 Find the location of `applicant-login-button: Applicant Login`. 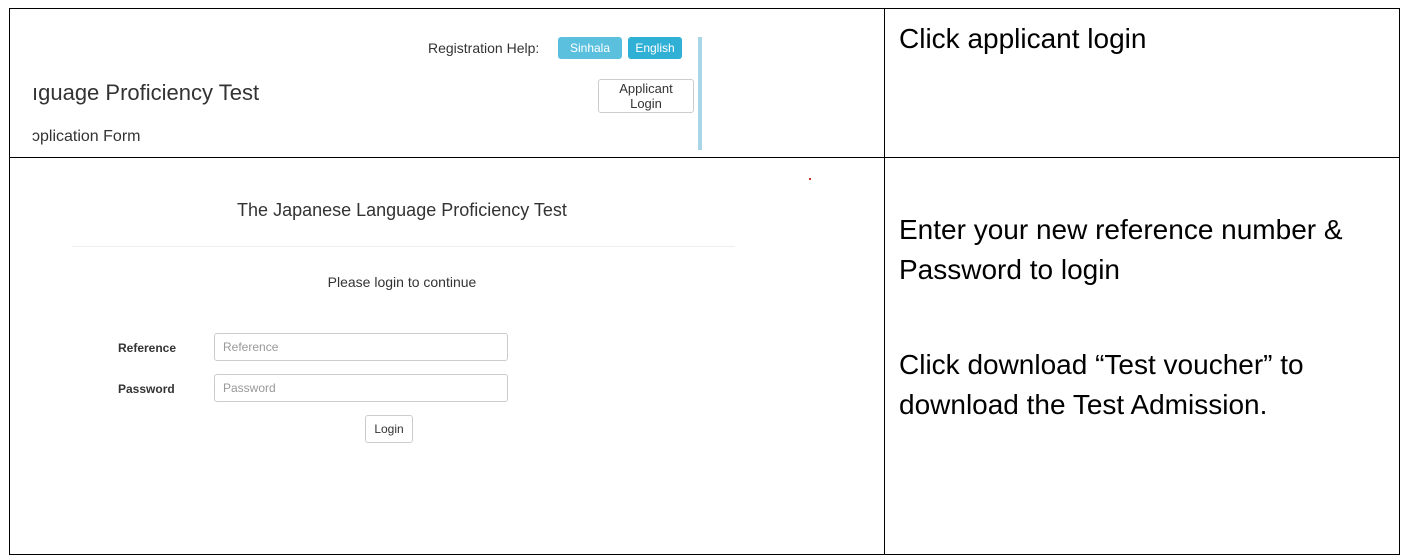

applicant-login-button: Applicant Login is located at coordinates (646, 96).